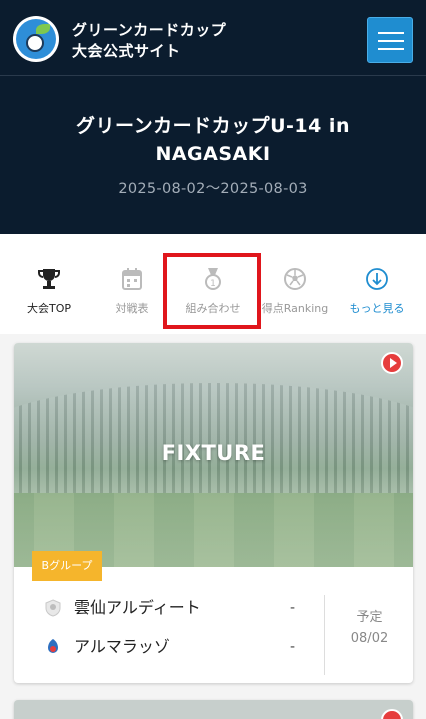  What do you see at coordinates (132, 291) in the screenshot?
I see `nav-item-schedule: 対戦表` at bounding box center [132, 291].